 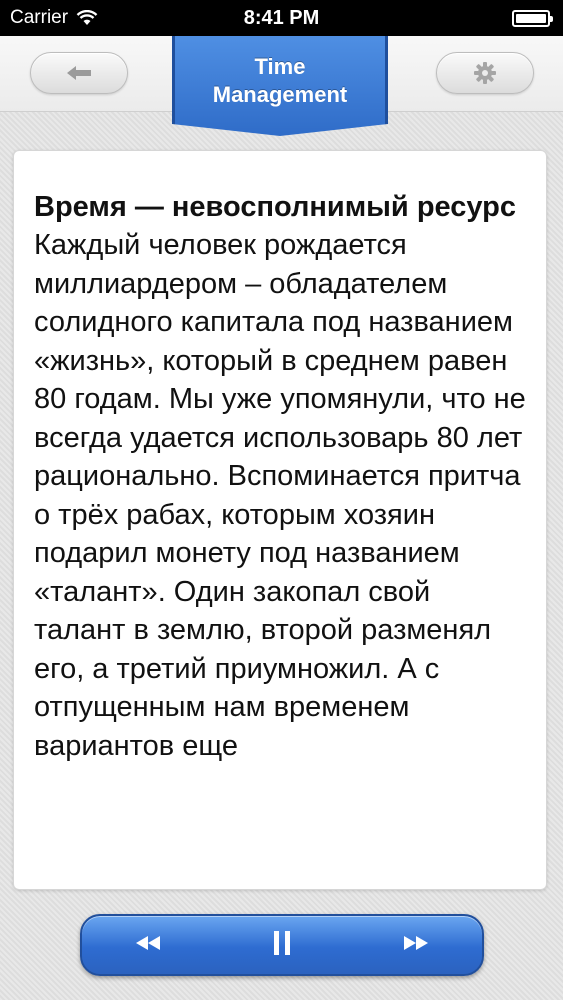 I want to click on battery-level, so click(x=531, y=18).